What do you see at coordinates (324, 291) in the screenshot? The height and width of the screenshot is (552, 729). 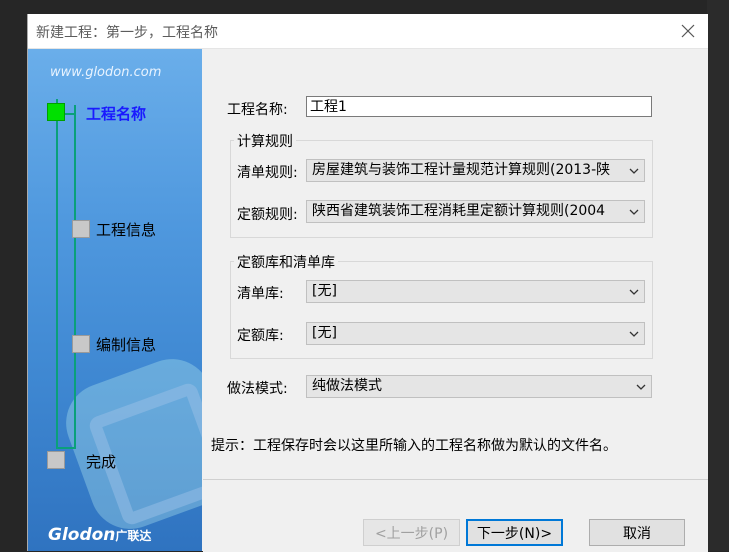 I see `list-lib-value: [无]` at bounding box center [324, 291].